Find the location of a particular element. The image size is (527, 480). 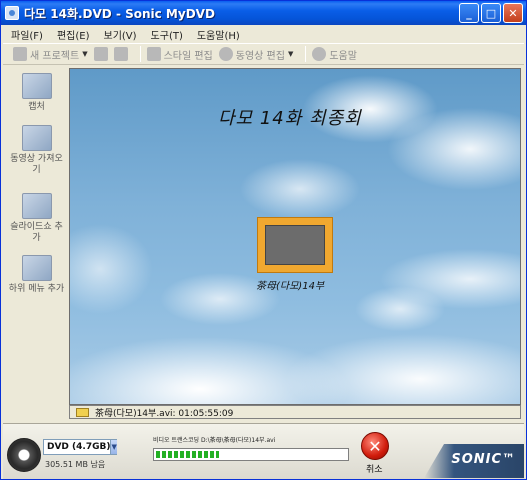

edit-style-button: 스타일 편집 is located at coordinates (179, 54).